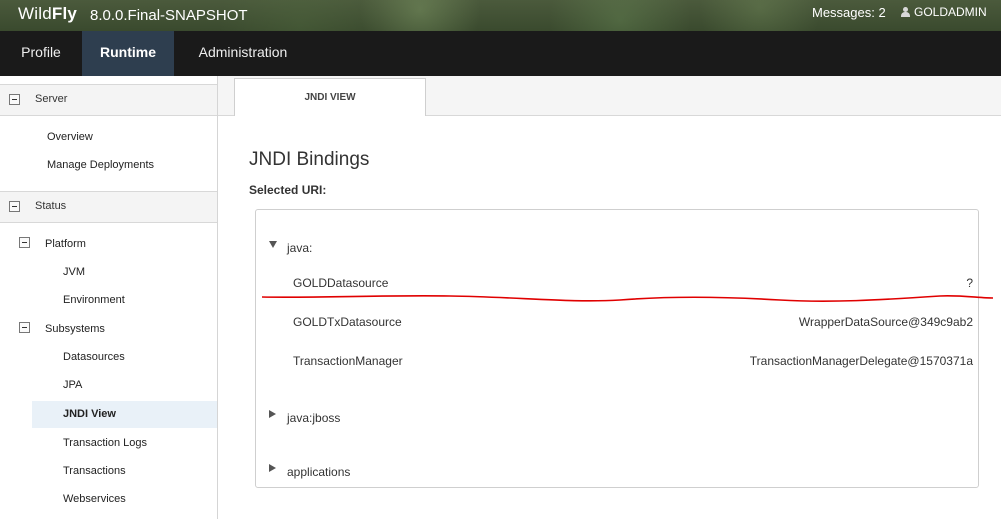  I want to click on section-label: Status, so click(51, 206).